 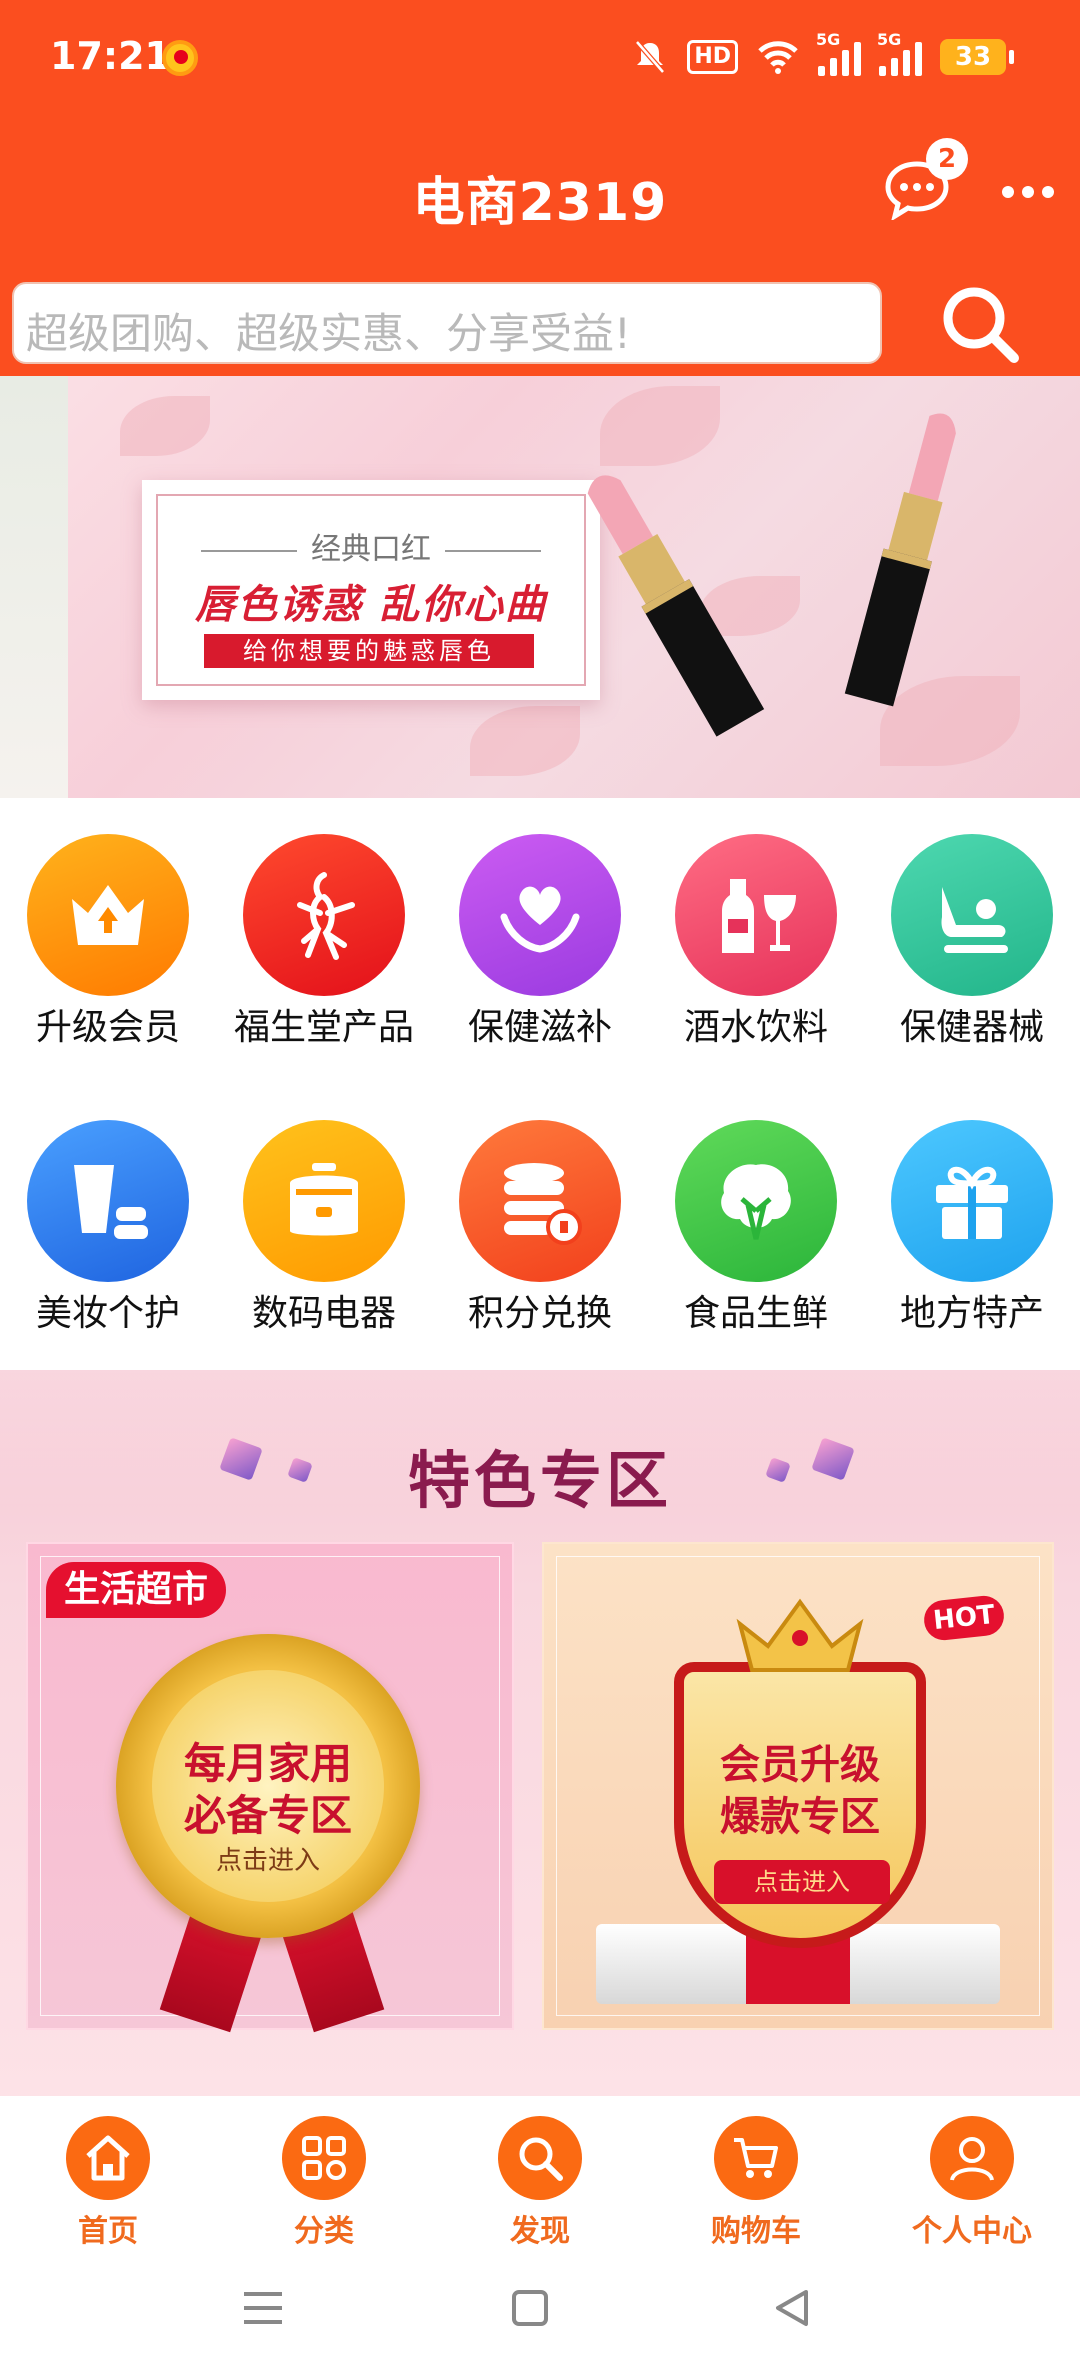 I want to click on network-type-1: 5G, so click(x=828, y=39).